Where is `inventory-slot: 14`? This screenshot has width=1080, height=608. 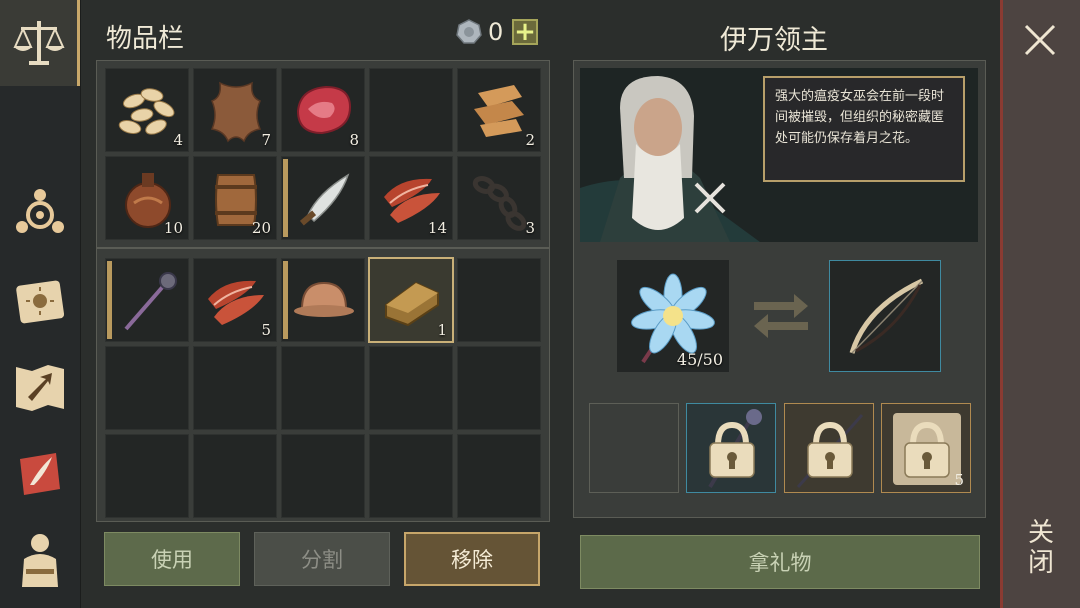
inventory-slot: 14 is located at coordinates (411, 198).